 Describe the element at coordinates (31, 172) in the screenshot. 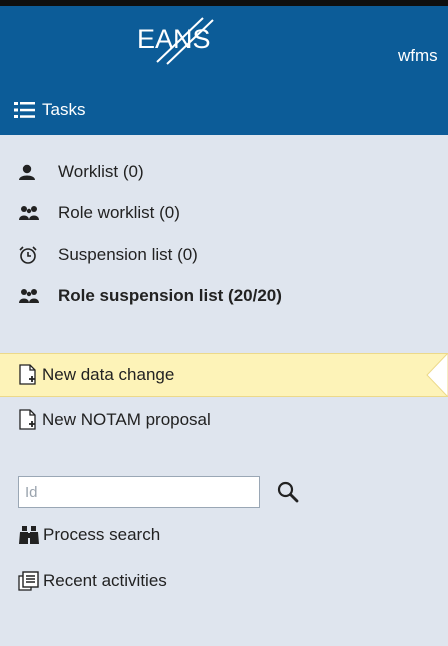

I see `person-icon` at that location.